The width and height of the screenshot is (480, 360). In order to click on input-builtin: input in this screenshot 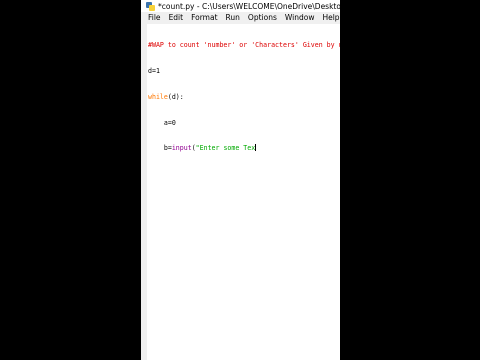, I will do `click(181, 148)`.